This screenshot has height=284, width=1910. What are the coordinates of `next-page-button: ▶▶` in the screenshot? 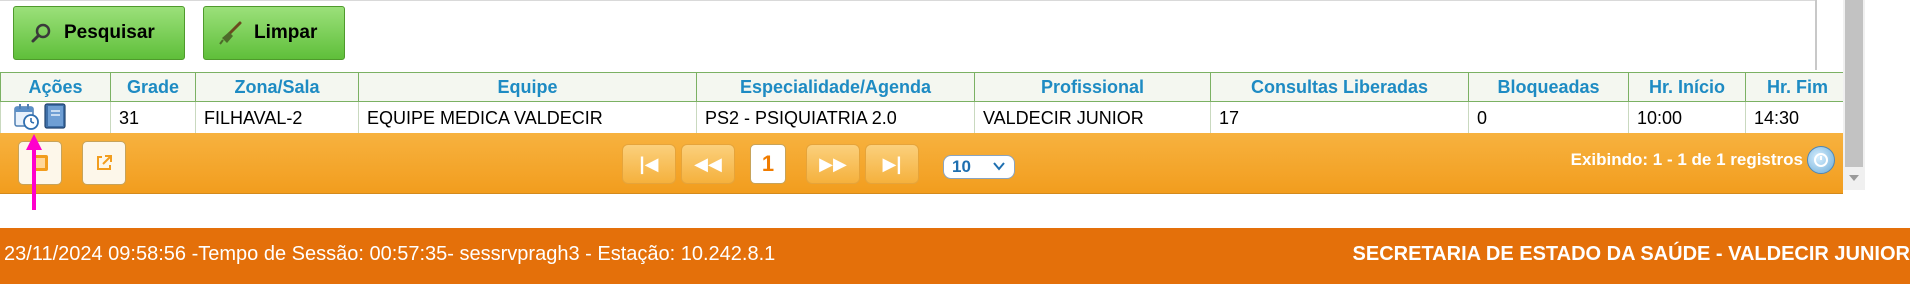 It's located at (833, 164).